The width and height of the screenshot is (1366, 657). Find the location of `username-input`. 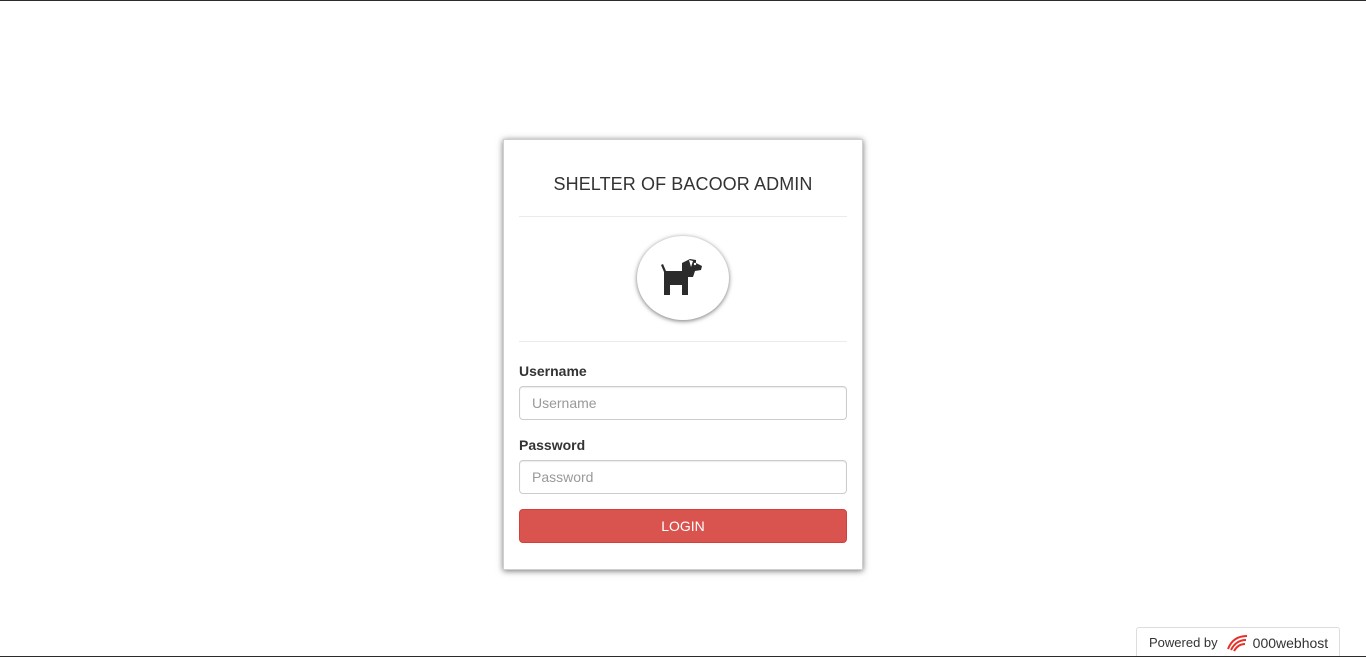

username-input is located at coordinates (683, 403).